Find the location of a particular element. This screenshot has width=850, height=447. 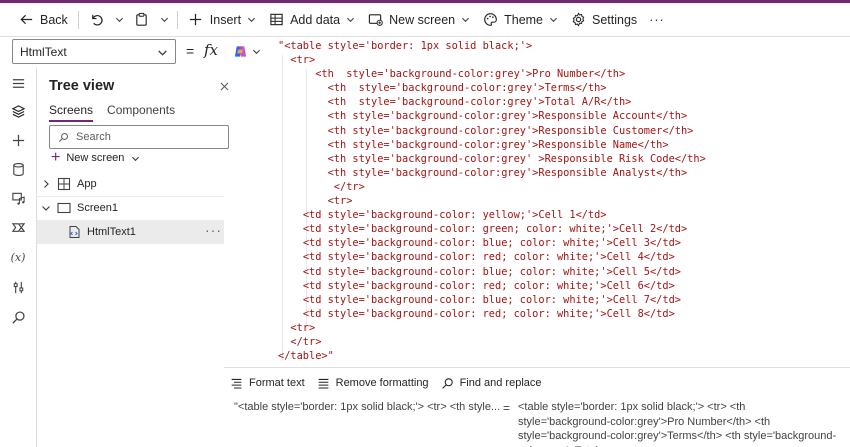

insert-label: Insert is located at coordinates (225, 19).